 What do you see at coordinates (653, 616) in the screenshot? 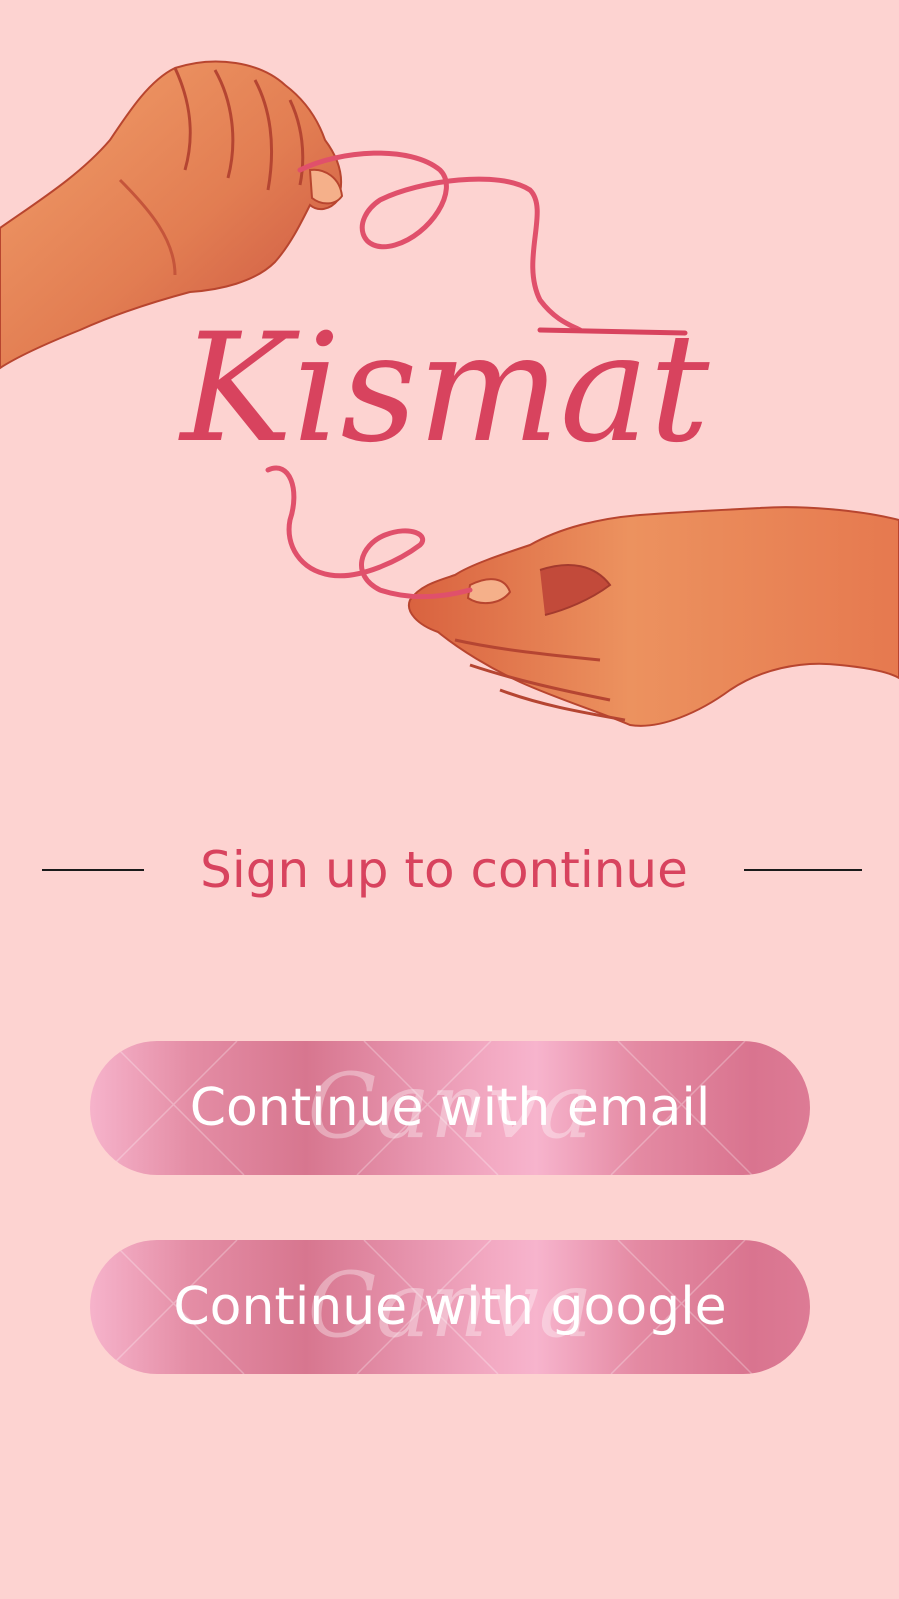
I see `lower-hand` at bounding box center [653, 616].